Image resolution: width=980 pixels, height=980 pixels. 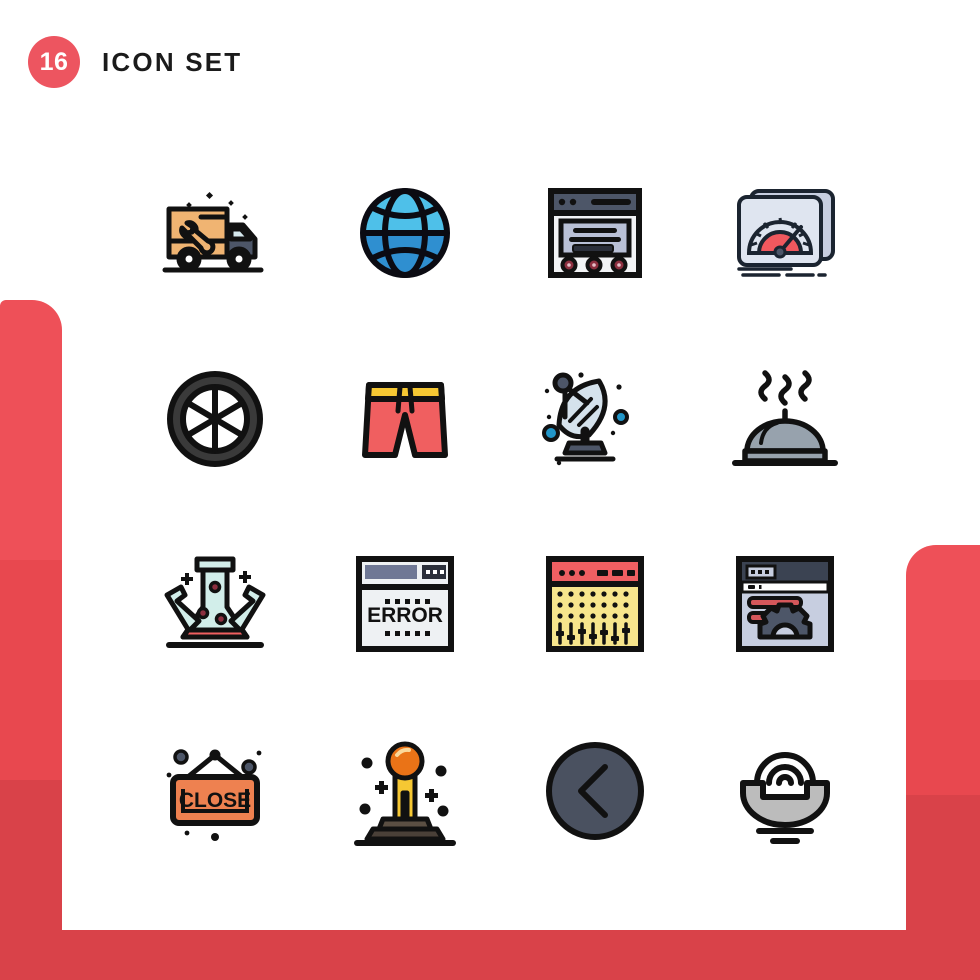 I want to click on icon-cell-telephone-signal, so click(x=785, y=791).